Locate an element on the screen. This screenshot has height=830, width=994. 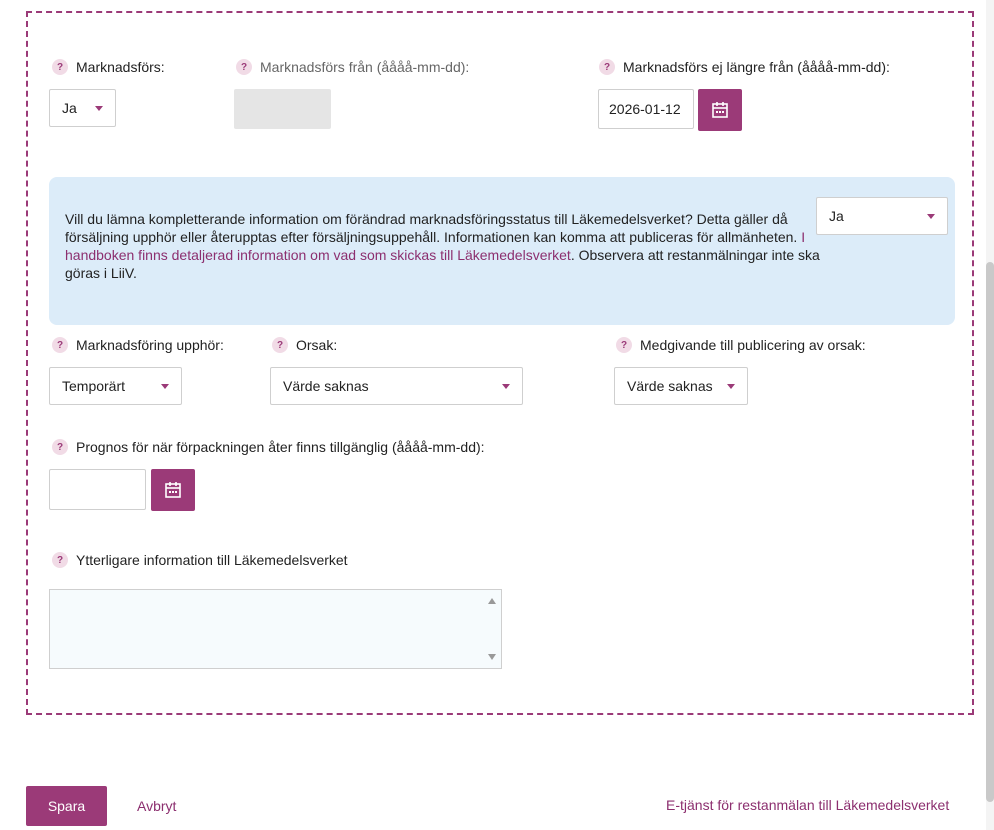
upphor-value: Temporärt is located at coordinates (94, 386).